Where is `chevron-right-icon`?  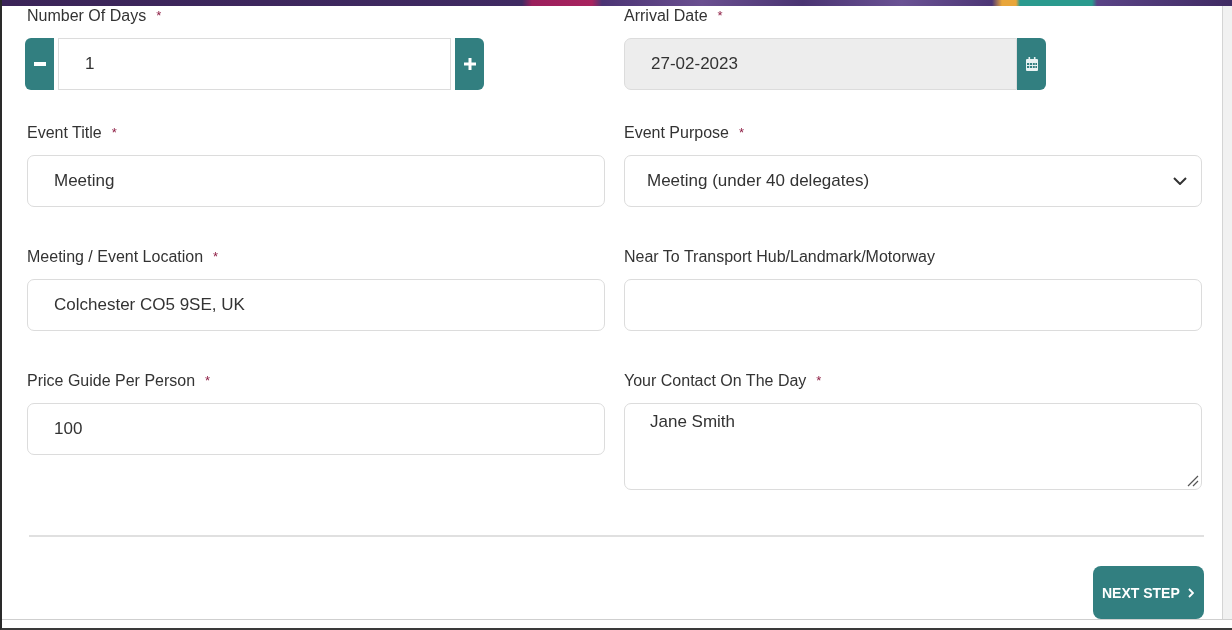 chevron-right-icon is located at coordinates (1190, 592).